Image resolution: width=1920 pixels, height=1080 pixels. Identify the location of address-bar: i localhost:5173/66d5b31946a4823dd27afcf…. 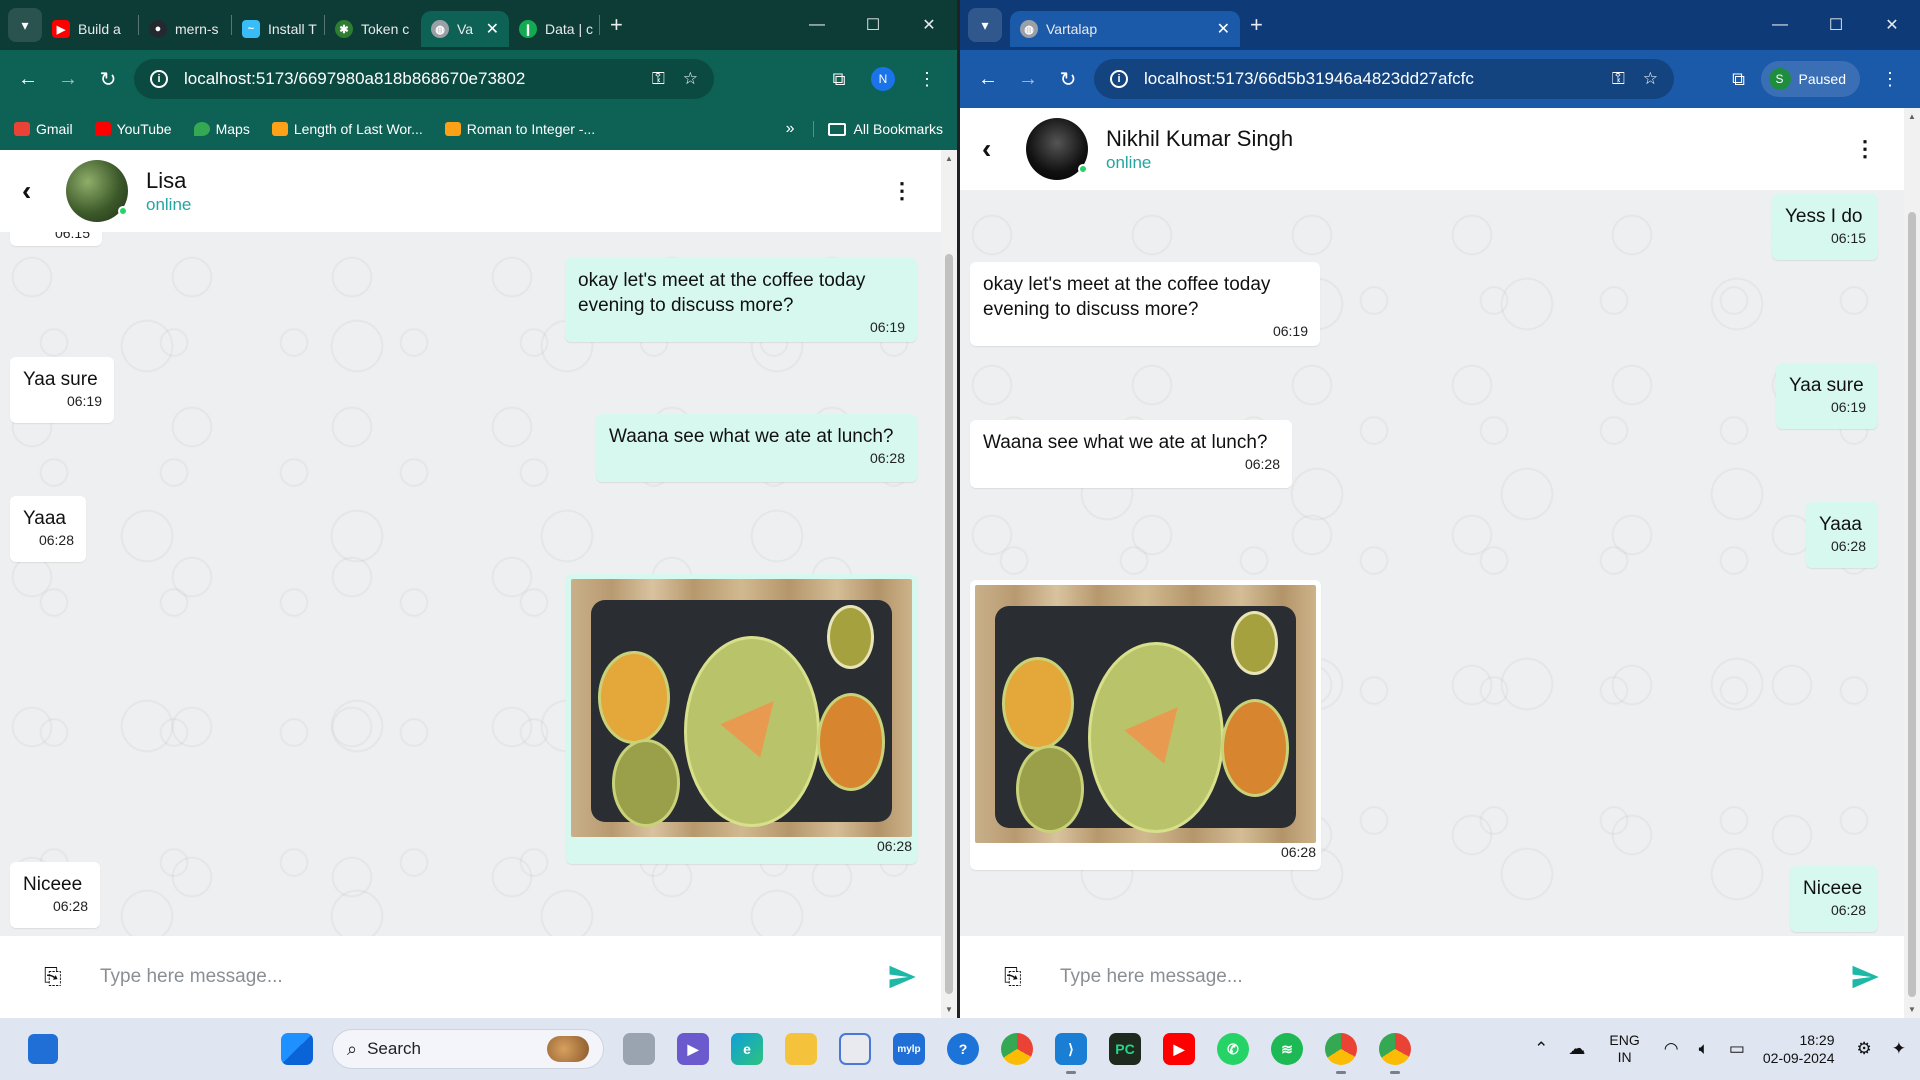
(1384, 79).